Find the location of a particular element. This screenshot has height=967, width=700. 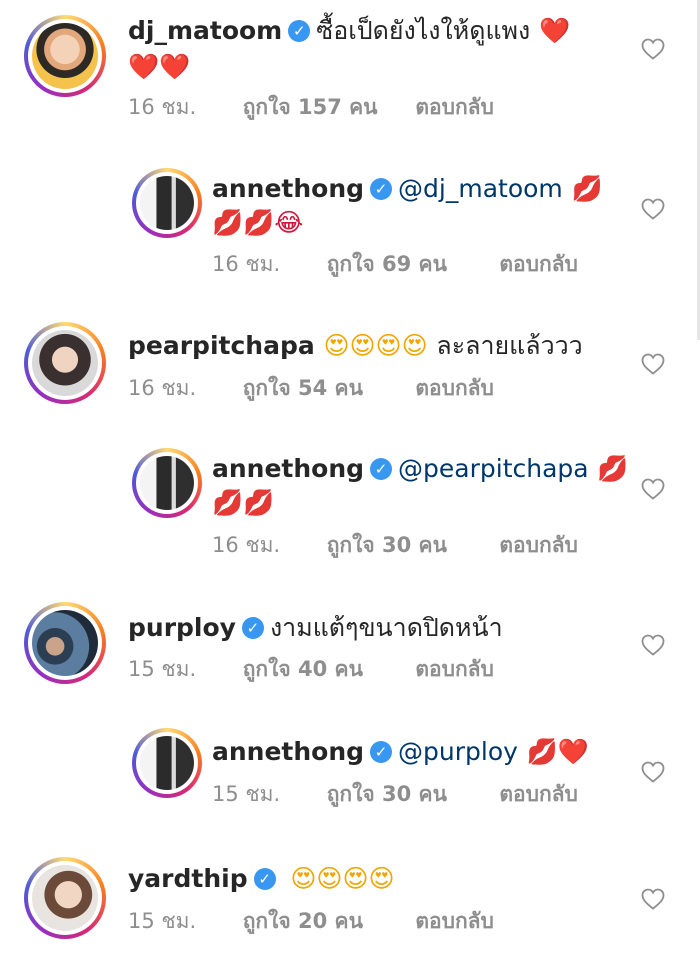

likes-count: ถูกใจ 69 คน is located at coordinates (410, 264).